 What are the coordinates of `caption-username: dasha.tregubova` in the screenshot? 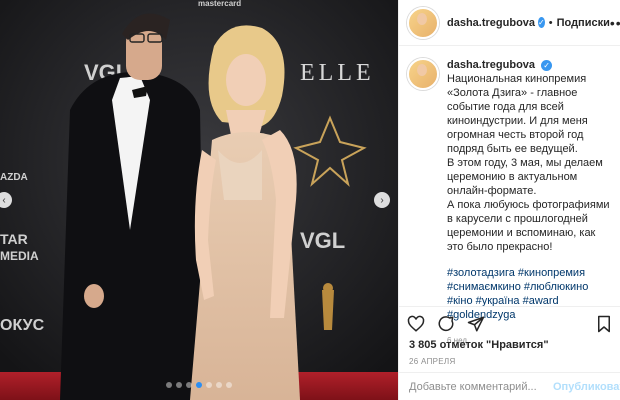 It's located at (491, 65).